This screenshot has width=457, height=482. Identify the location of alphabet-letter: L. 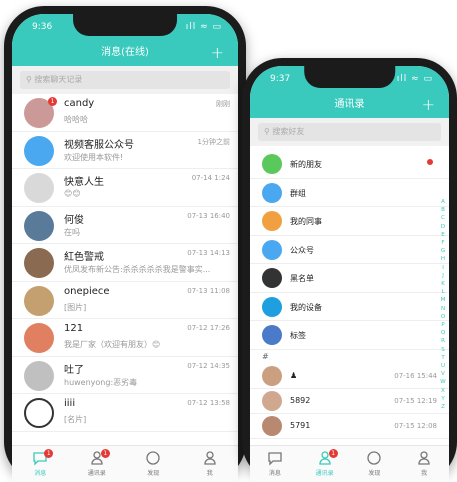
(443, 292).